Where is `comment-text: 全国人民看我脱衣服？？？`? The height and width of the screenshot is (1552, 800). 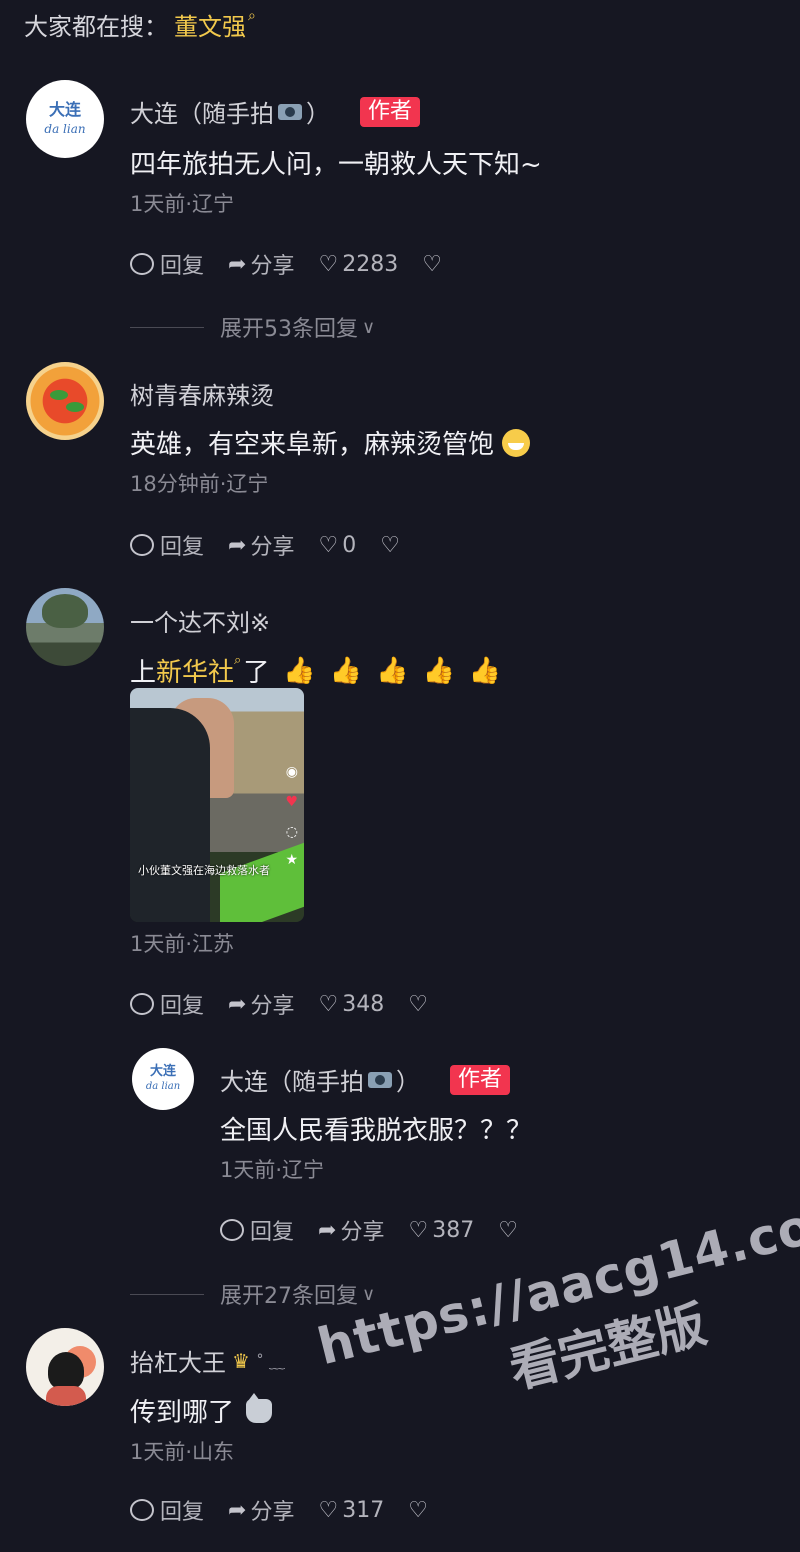
comment-text: 全国人民看我脱衣服？？？ is located at coordinates (376, 1131).